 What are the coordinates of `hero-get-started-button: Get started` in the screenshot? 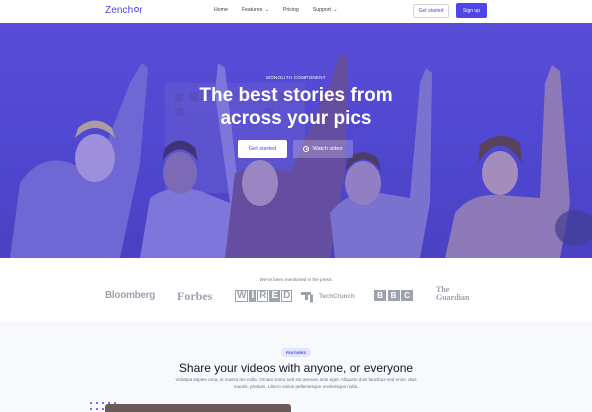 It's located at (262, 149).